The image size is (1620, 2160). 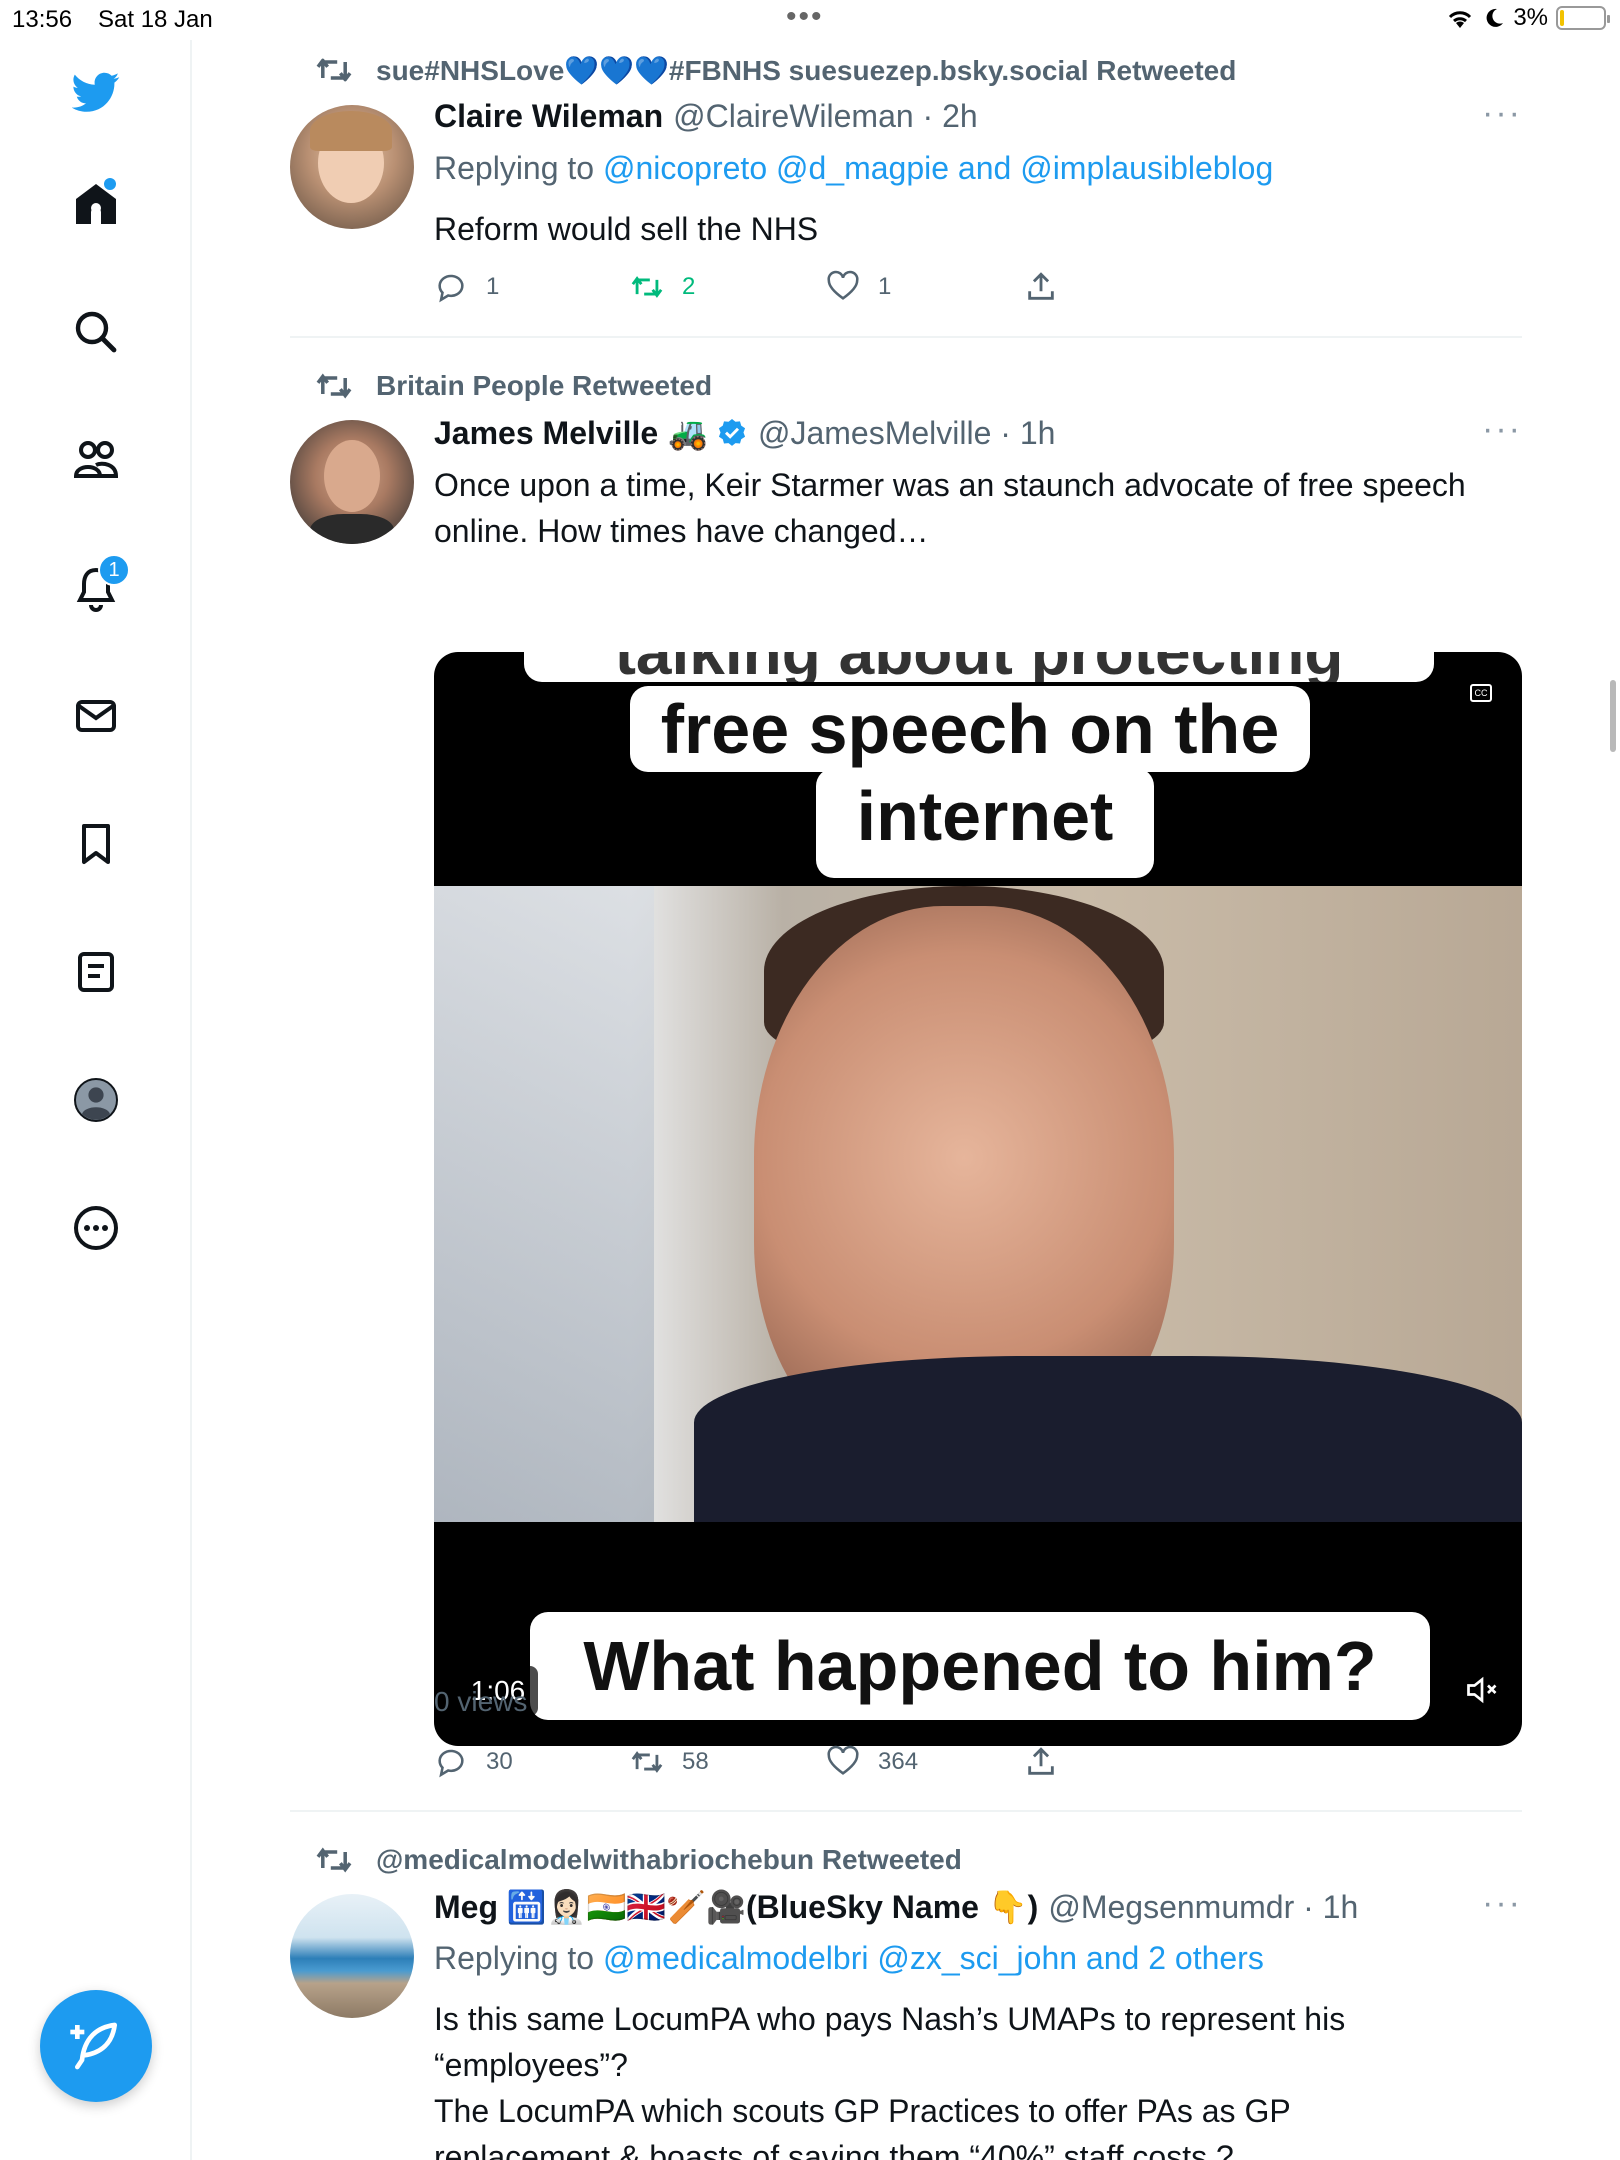 What do you see at coordinates (805, 17) in the screenshot?
I see `multitasking-dots-icon: •••` at bounding box center [805, 17].